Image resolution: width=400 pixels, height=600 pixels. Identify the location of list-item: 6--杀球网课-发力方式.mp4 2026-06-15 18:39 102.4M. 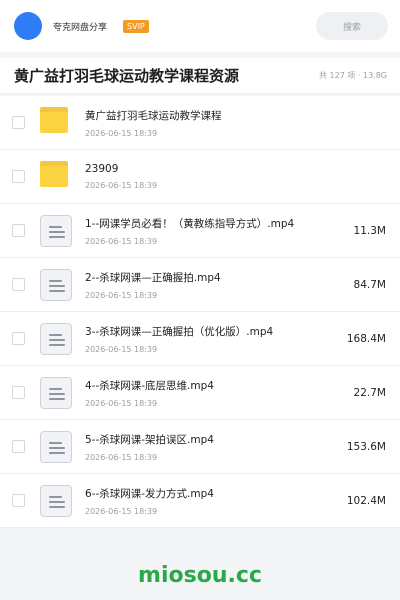
(200, 501).